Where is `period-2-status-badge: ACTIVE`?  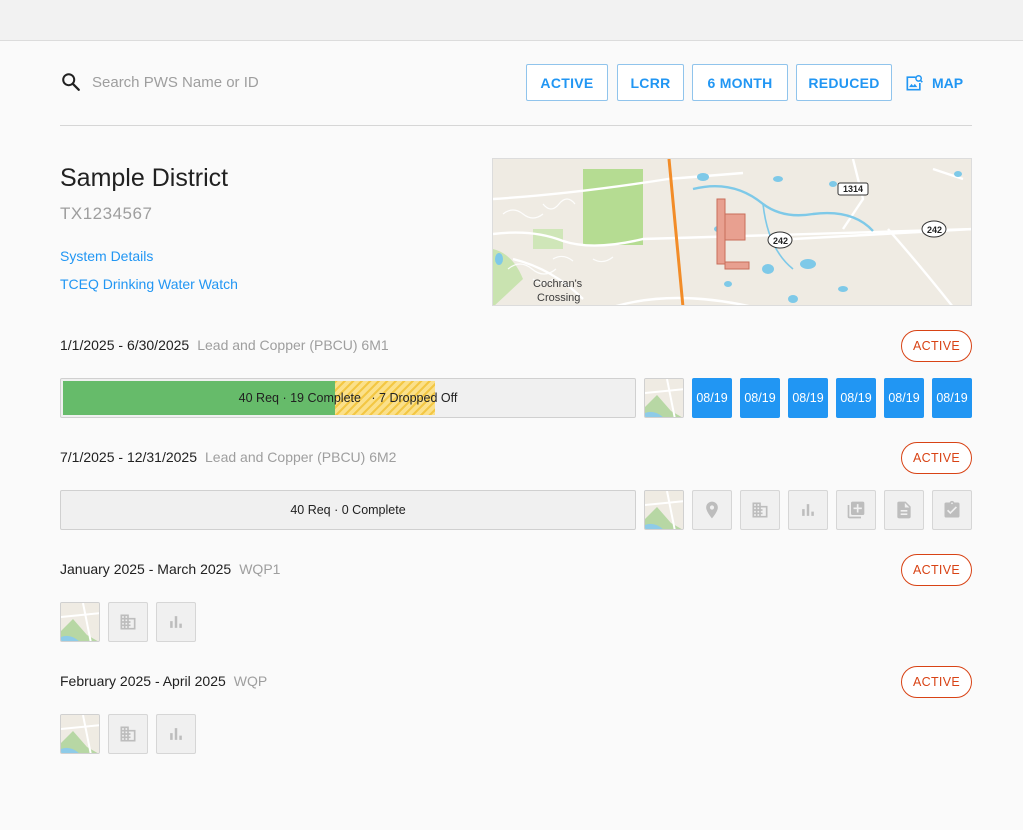
period-2-status-badge: ACTIVE is located at coordinates (936, 458).